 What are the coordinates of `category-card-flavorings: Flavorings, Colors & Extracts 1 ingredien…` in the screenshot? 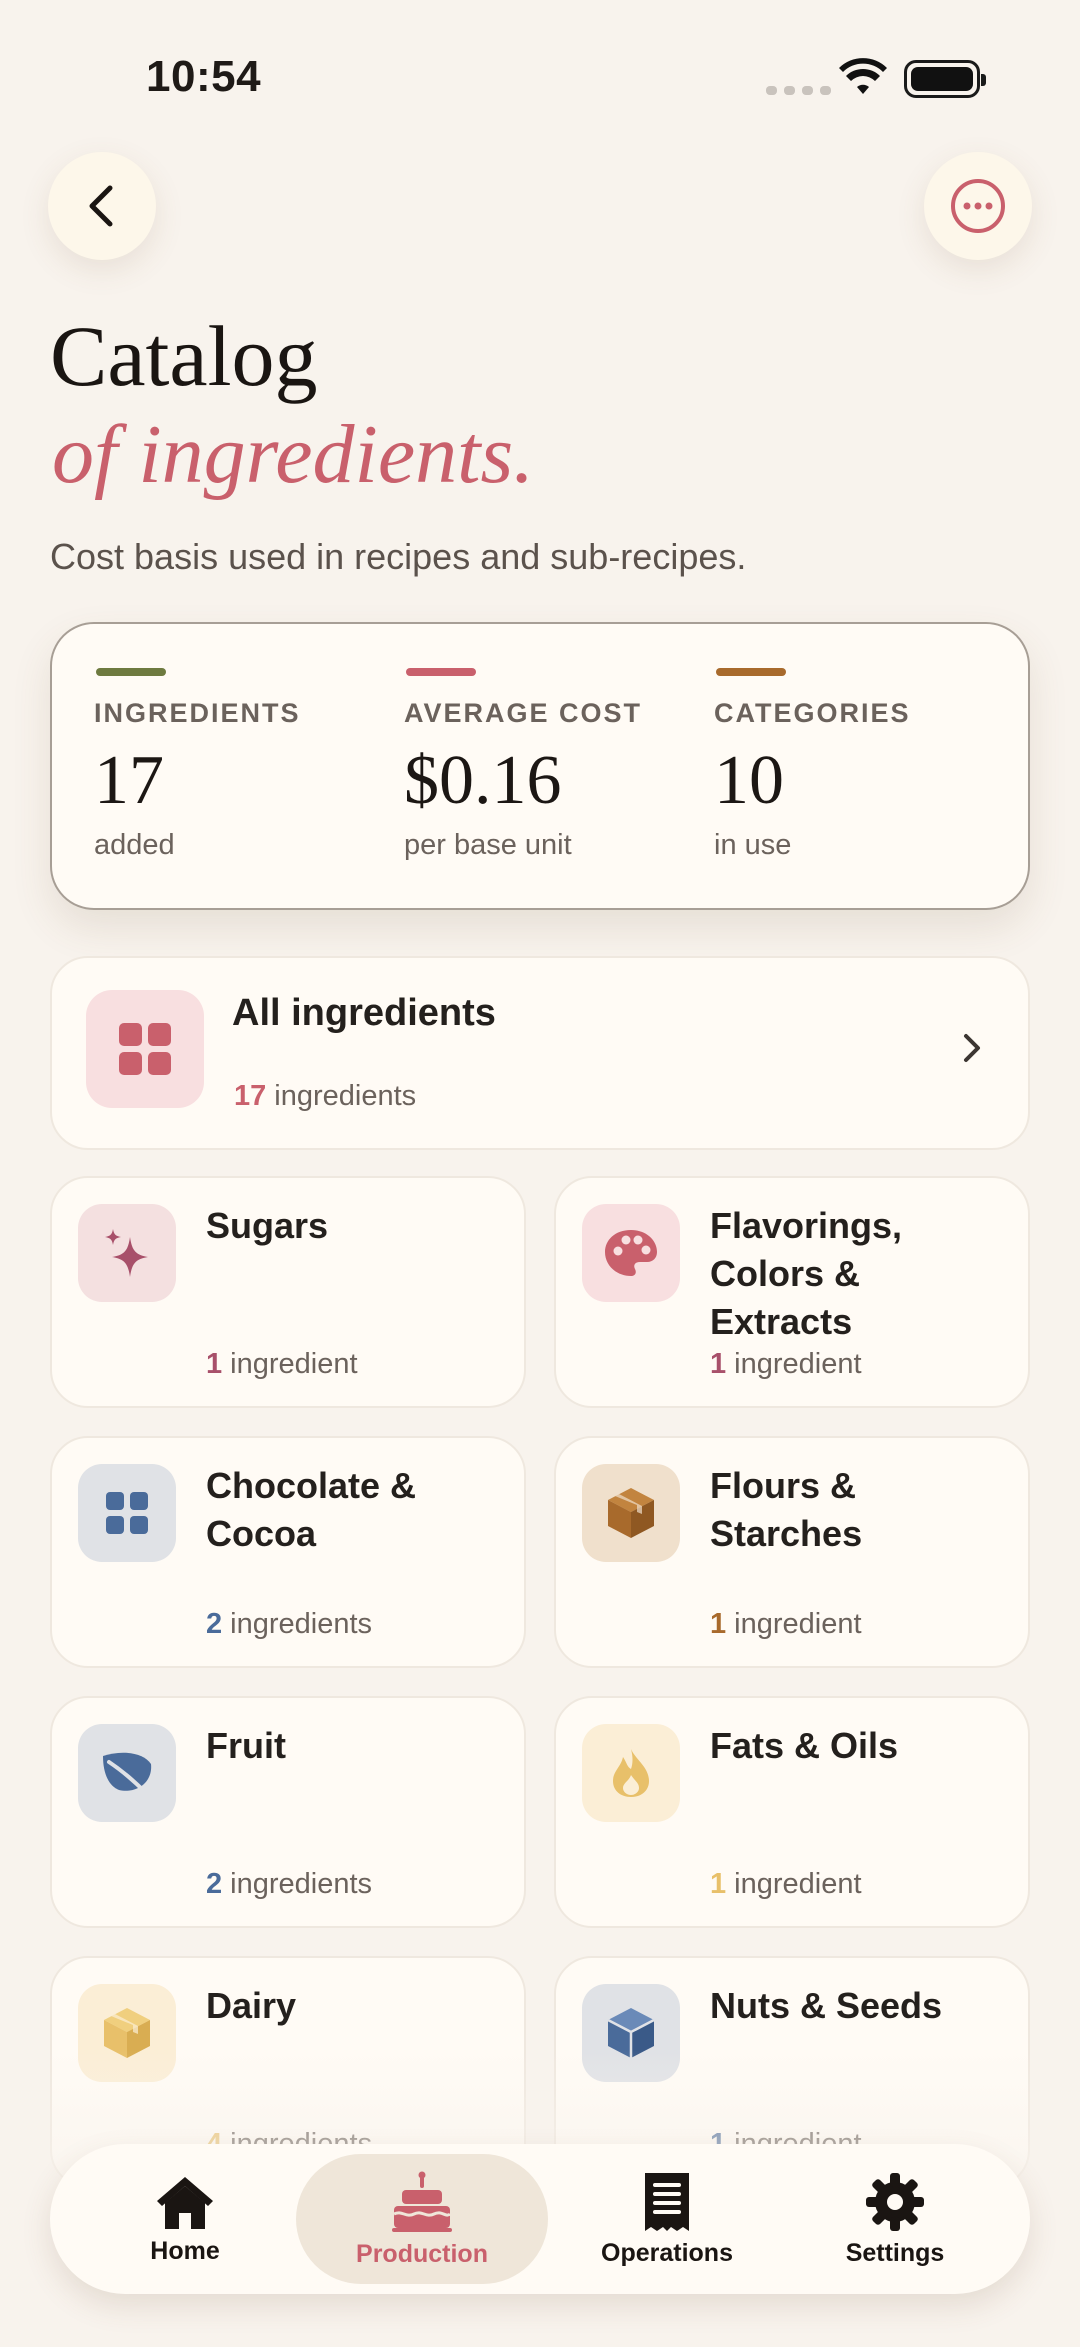 It's located at (792, 1292).